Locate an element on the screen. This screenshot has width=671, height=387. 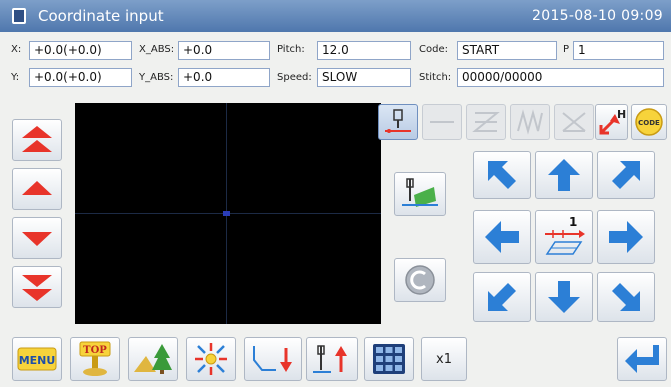
code-label-text: CODE is located at coordinates (649, 123).